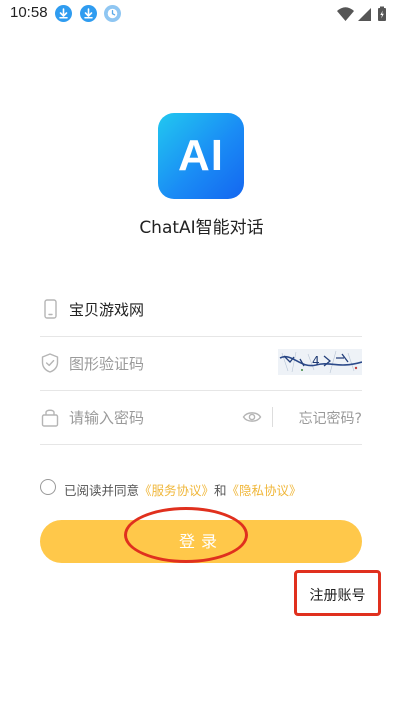  I want to click on app-logo-text: AI, so click(201, 155).